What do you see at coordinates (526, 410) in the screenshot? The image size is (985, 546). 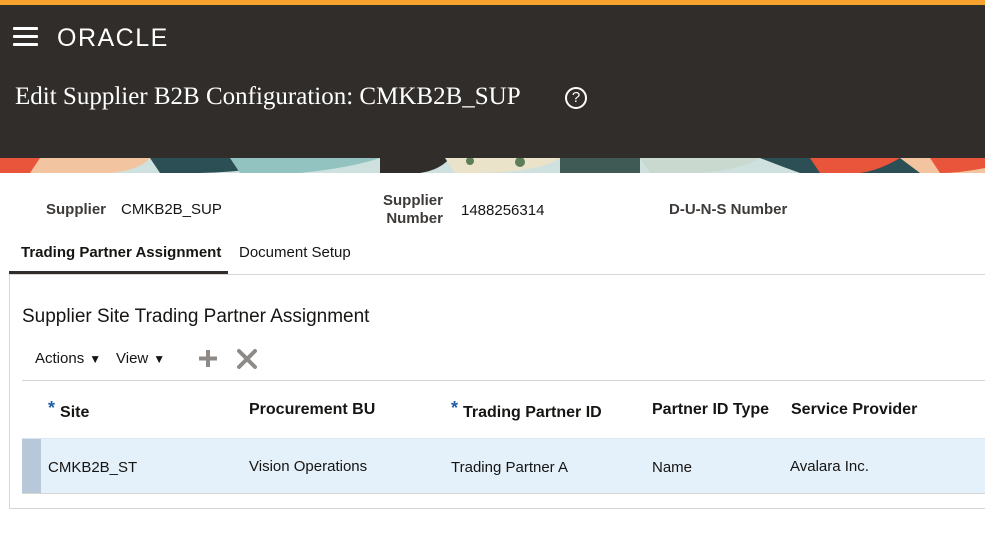 I see `column-header-trading-partner-id: * Trading Partner ID` at bounding box center [526, 410].